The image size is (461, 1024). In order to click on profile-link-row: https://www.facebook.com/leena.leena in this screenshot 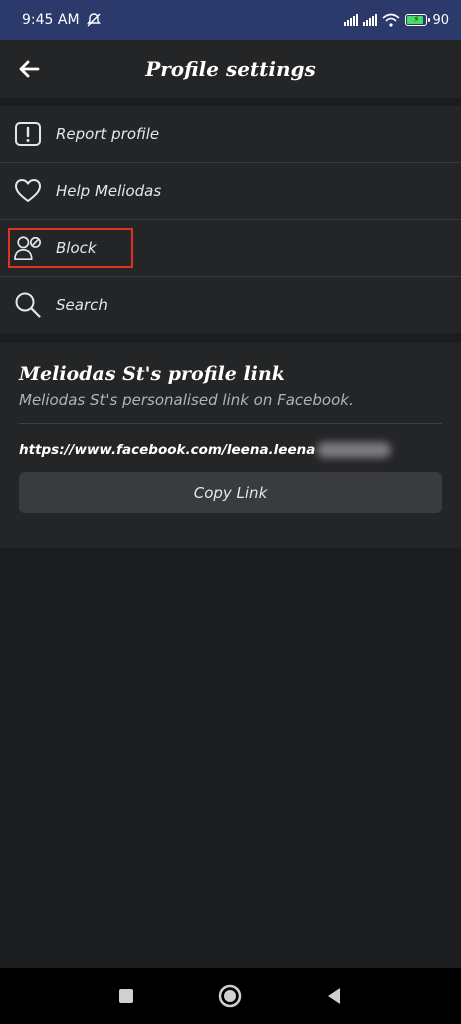, I will do `click(230, 450)`.